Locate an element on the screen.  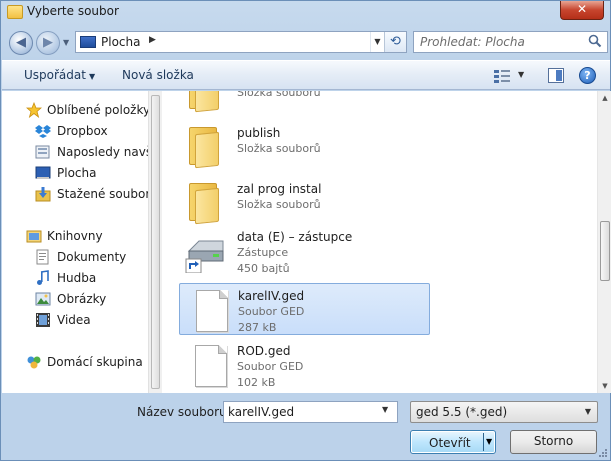
filename-history-dropdown: ▼ is located at coordinates (385, 409).